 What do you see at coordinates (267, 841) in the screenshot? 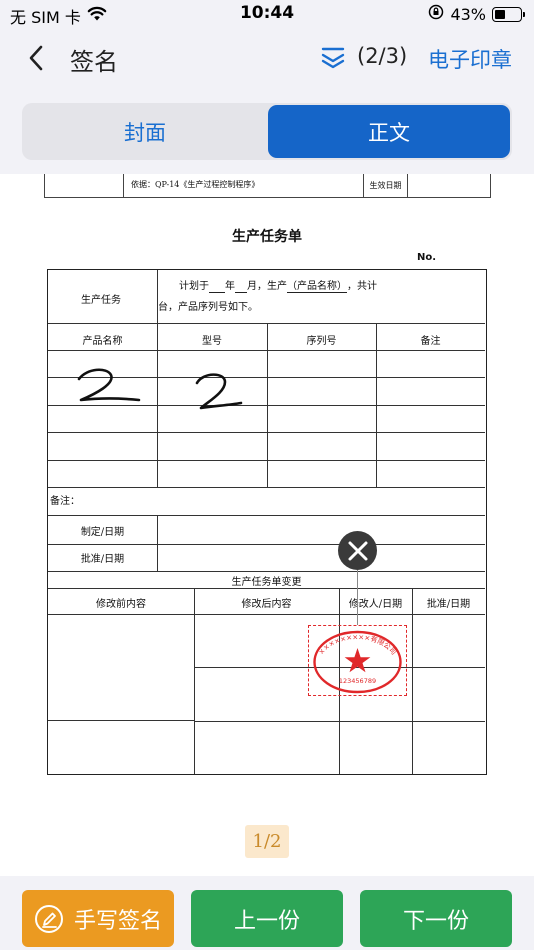
I see `page-indicator: 1/2` at bounding box center [267, 841].